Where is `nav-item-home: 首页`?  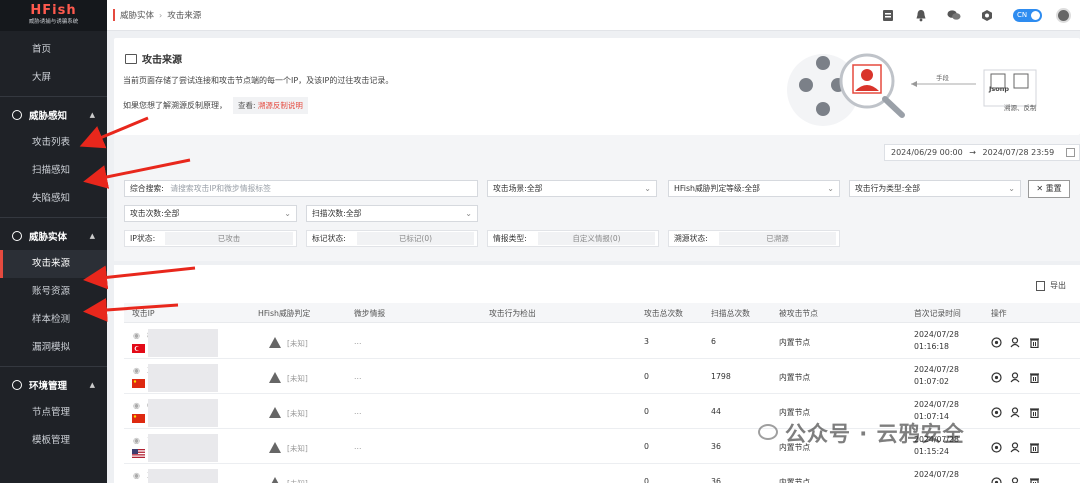
nav-item-home: 首页 is located at coordinates (53, 50).